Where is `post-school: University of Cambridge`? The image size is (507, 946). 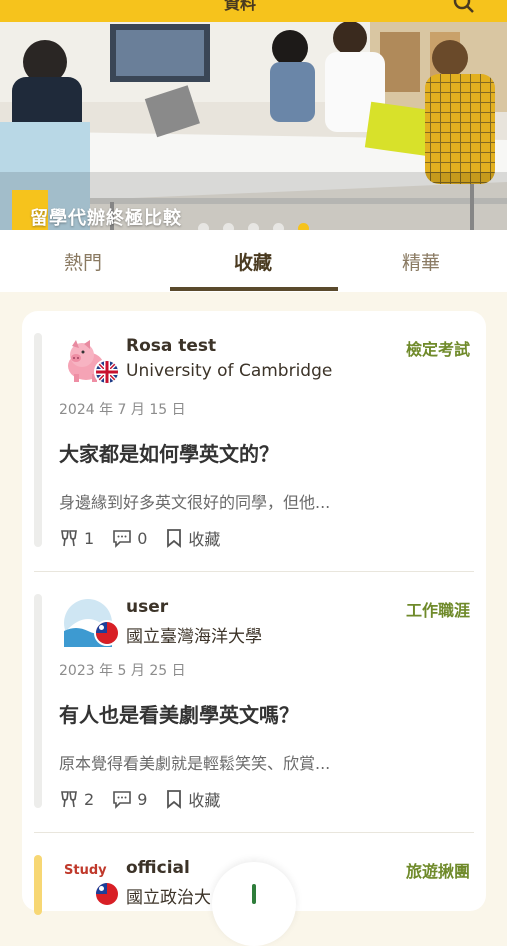
post-school: University of Cambridge is located at coordinates (229, 371).